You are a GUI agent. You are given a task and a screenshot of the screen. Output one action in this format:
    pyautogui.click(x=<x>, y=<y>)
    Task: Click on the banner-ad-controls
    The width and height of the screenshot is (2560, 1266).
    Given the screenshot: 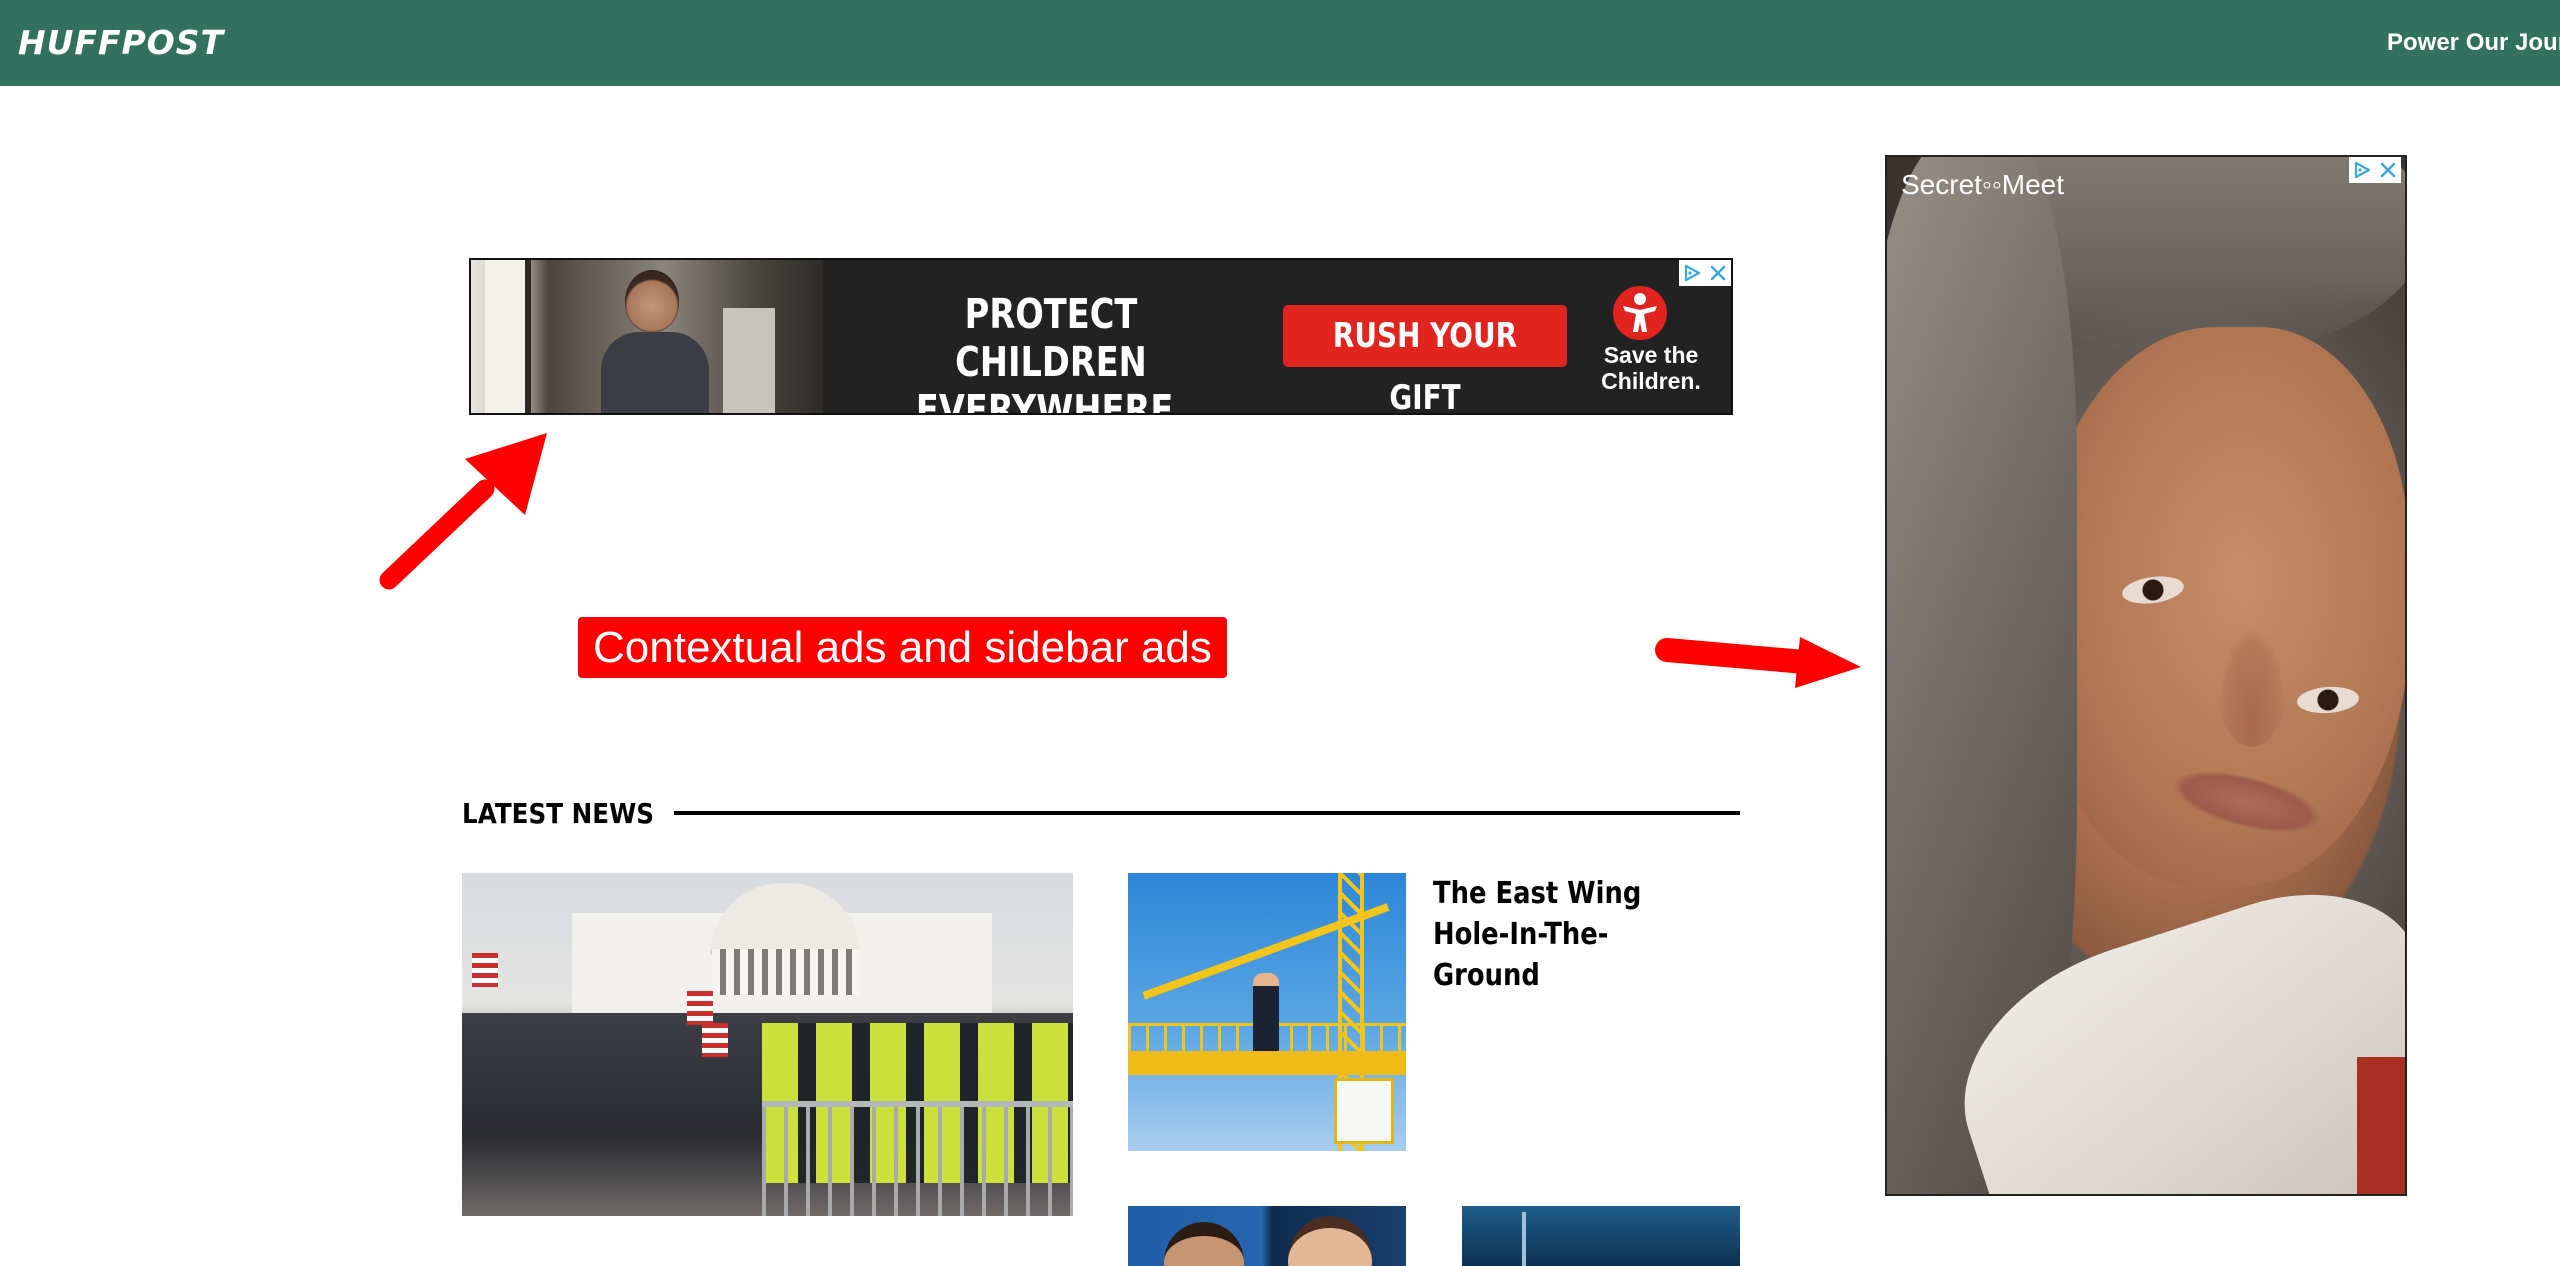 What is the action you would take?
    pyautogui.click(x=1705, y=273)
    